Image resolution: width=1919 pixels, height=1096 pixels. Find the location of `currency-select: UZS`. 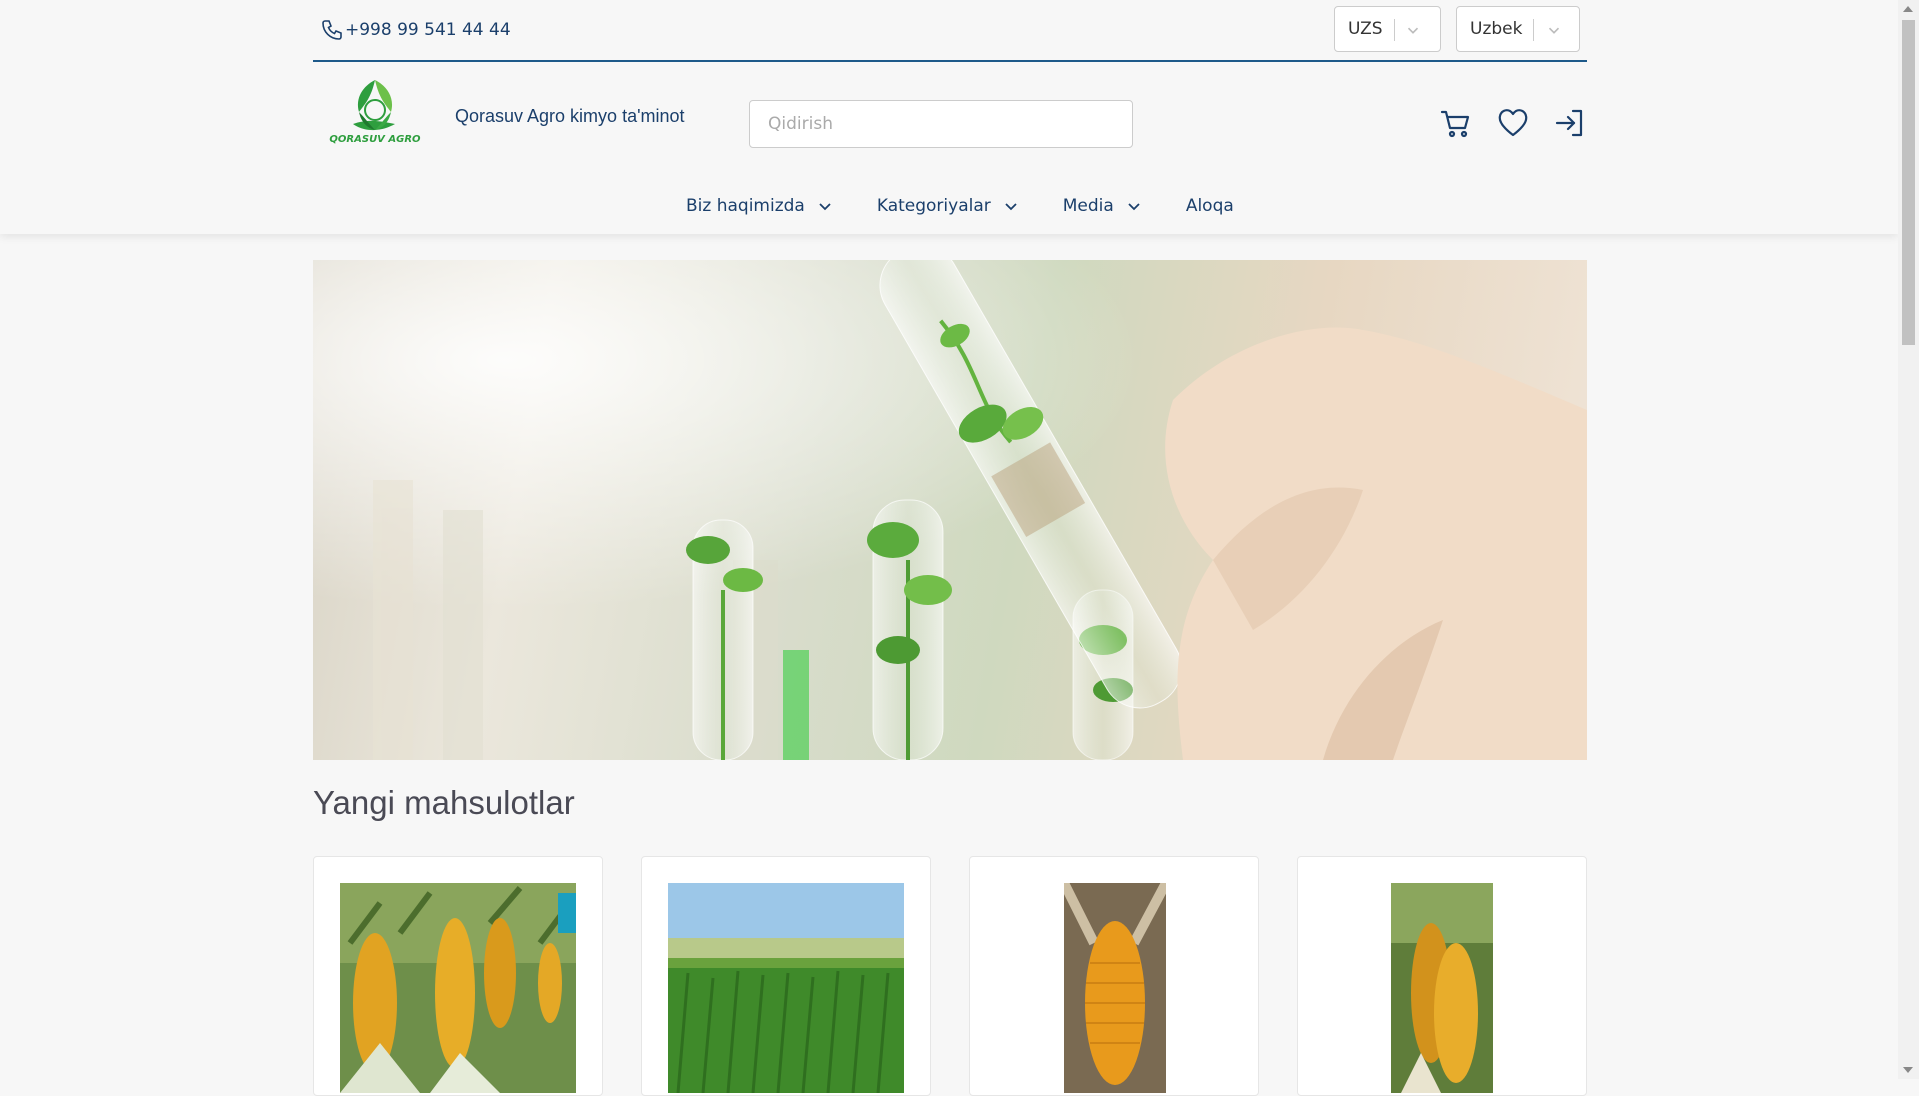

currency-select: UZS is located at coordinates (1387, 29).